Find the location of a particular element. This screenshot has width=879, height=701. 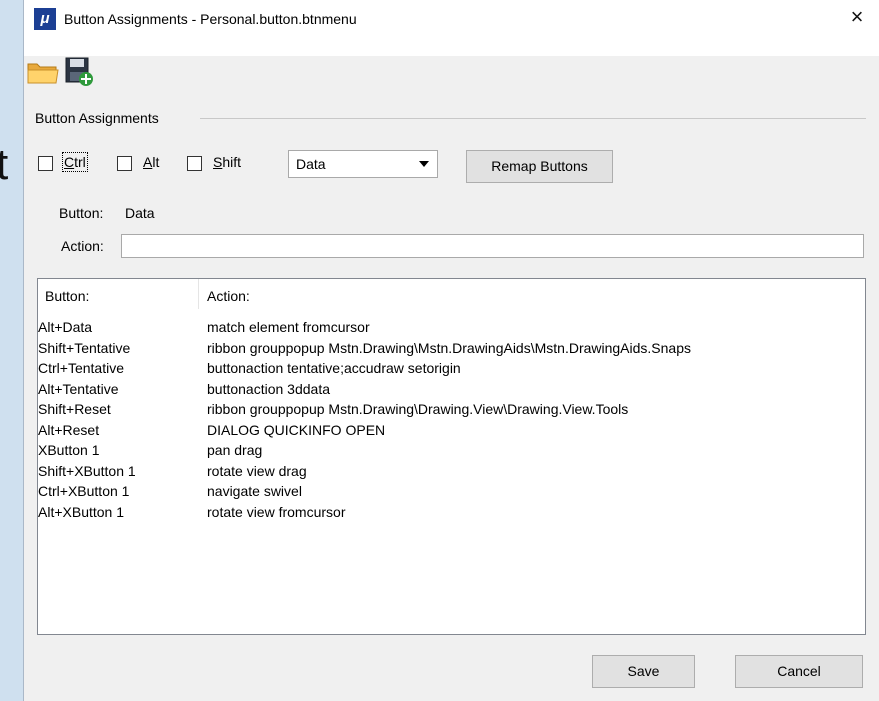

table-row: Alt+Reset DIALOG QUICKINFO OPEN is located at coordinates (451, 430).